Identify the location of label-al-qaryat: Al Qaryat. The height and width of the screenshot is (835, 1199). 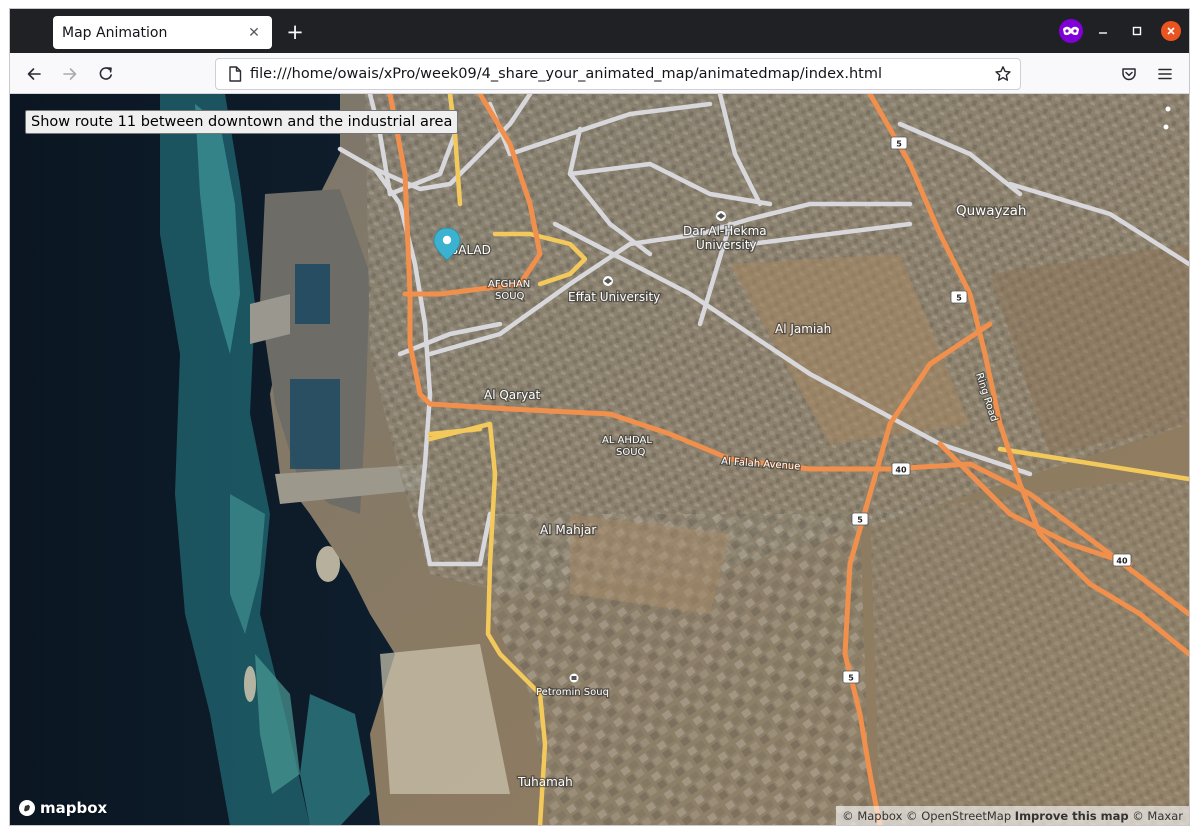
(512, 395).